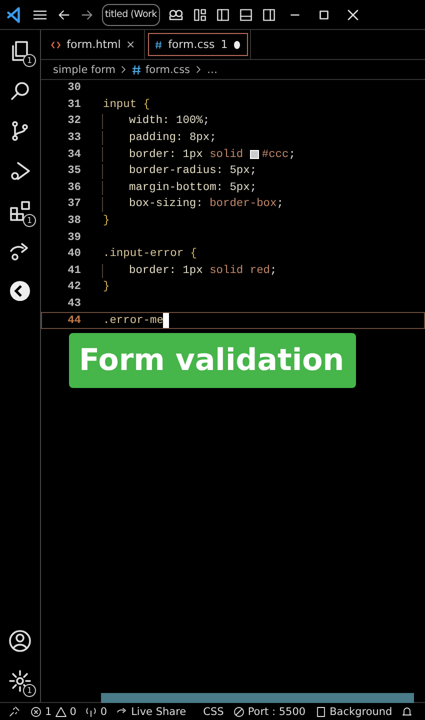 This screenshot has height=720, width=425. I want to click on editor-tab: form.html, so click(93, 44).